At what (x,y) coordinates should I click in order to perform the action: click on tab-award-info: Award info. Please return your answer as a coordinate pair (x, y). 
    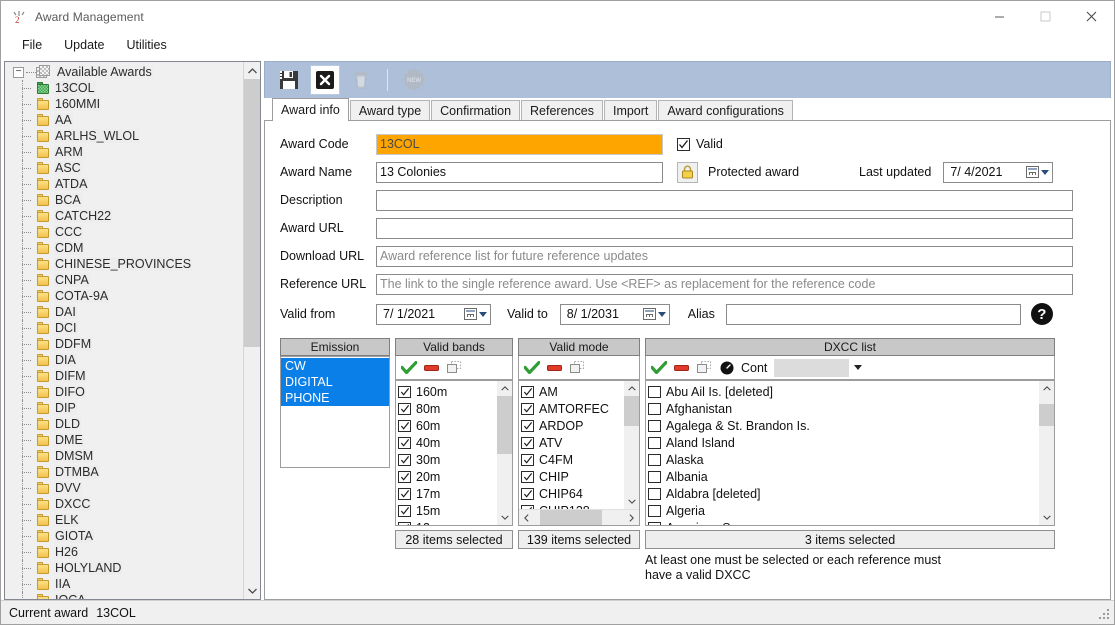
    Looking at the image, I should click on (310, 109).